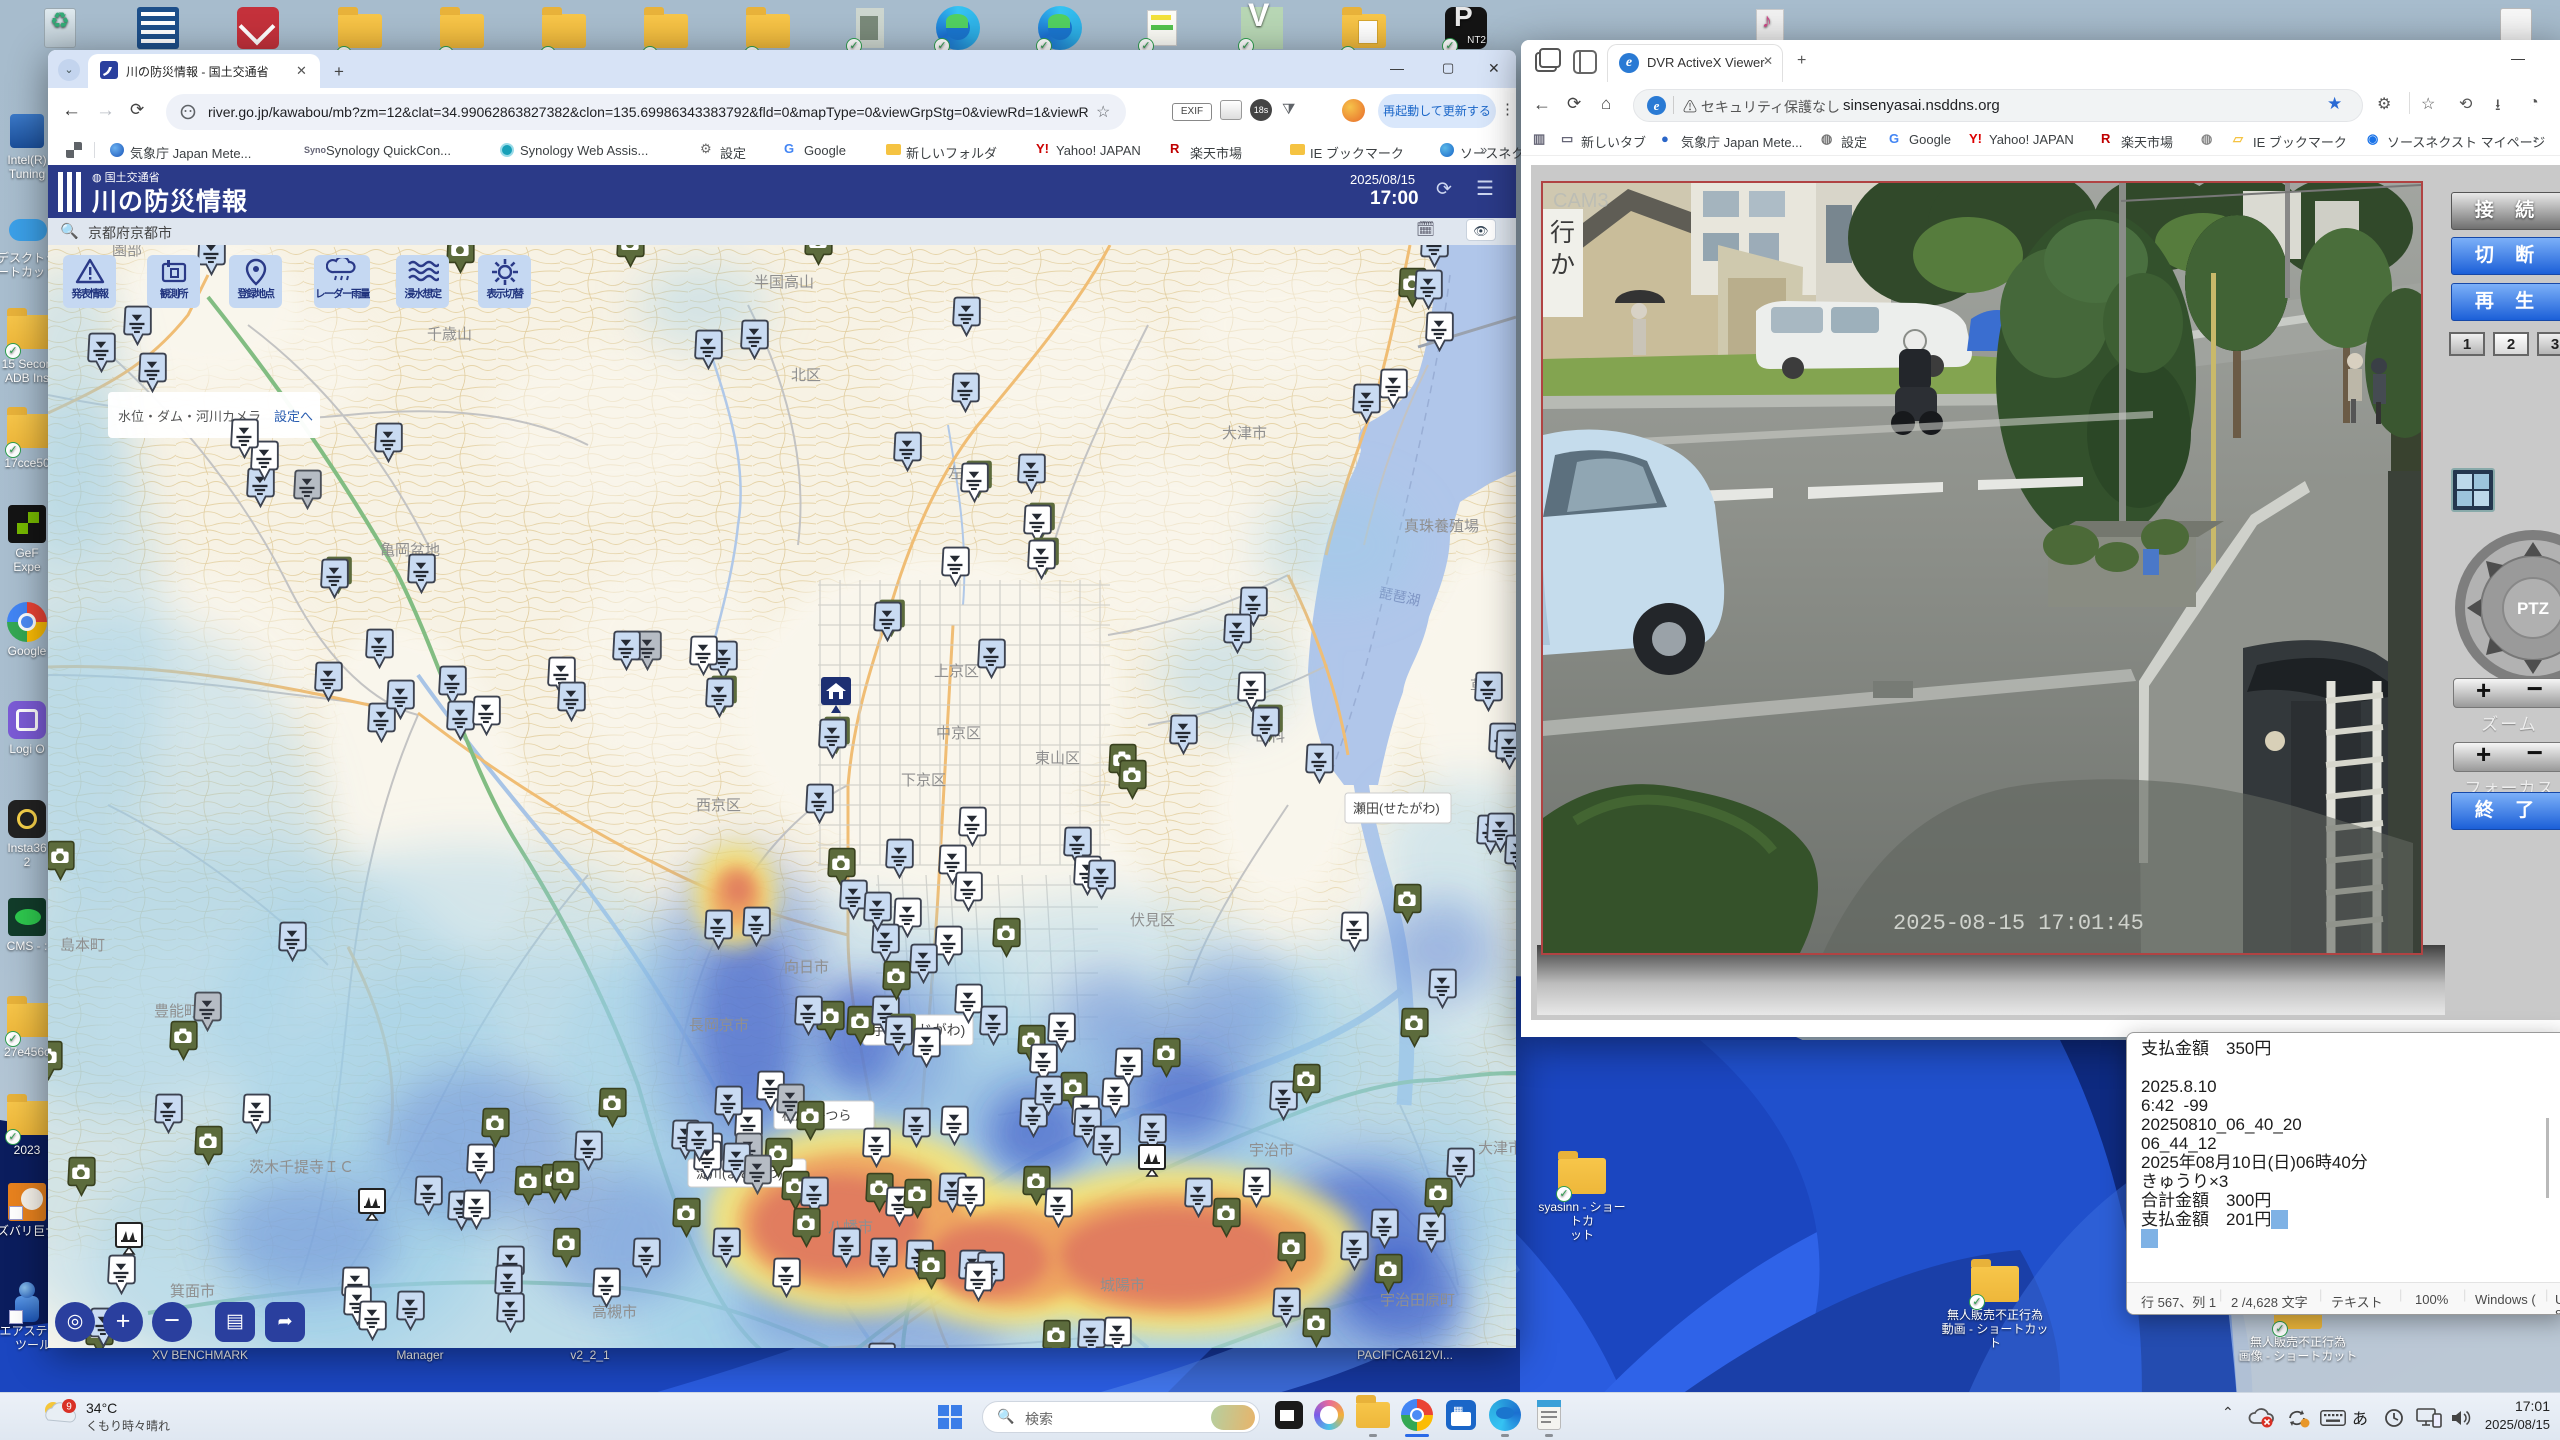 The image size is (2560, 1440). Describe the element at coordinates (1122, 1285) in the screenshot. I see `svg-text: 城陽市` at that location.